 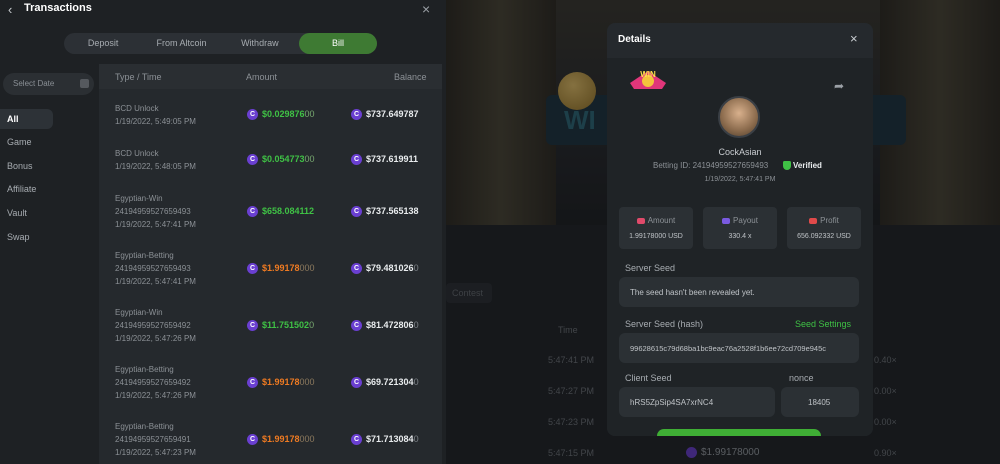 I want to click on seed-settings-link: Seed Settings, so click(x=823, y=324).